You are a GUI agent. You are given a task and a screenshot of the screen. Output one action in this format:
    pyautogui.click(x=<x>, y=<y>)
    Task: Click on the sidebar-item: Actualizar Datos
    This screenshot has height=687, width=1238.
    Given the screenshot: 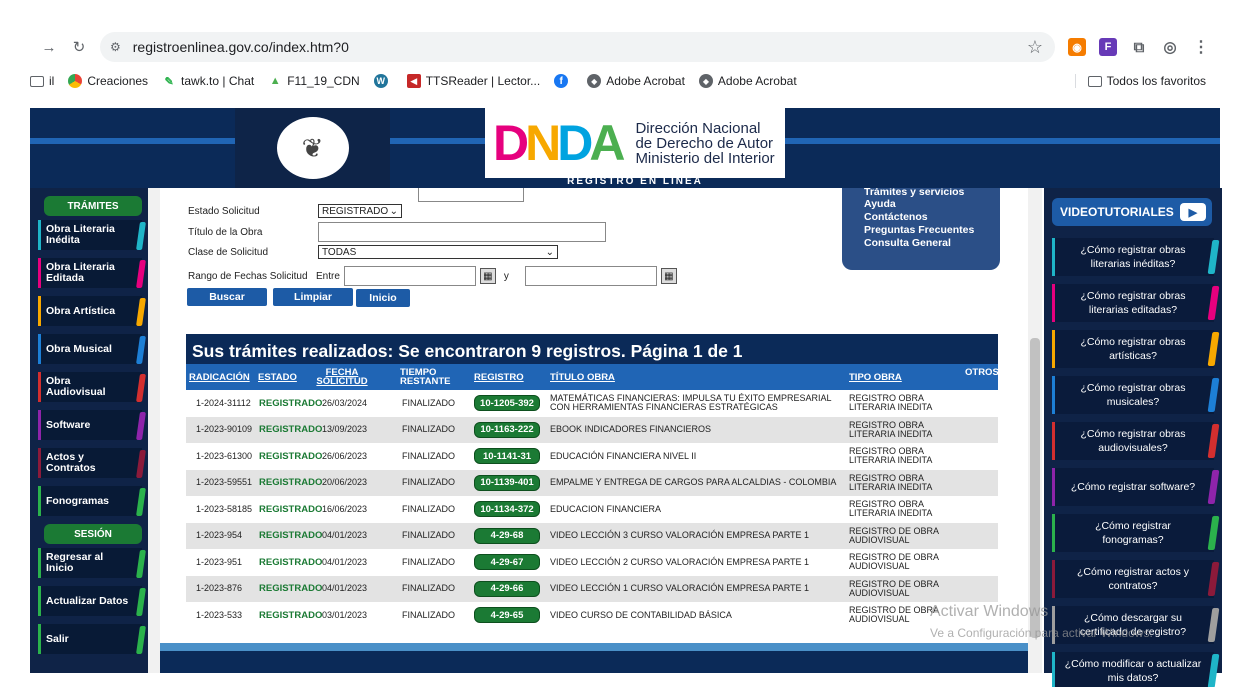 What is the action you would take?
    pyautogui.click(x=92, y=601)
    